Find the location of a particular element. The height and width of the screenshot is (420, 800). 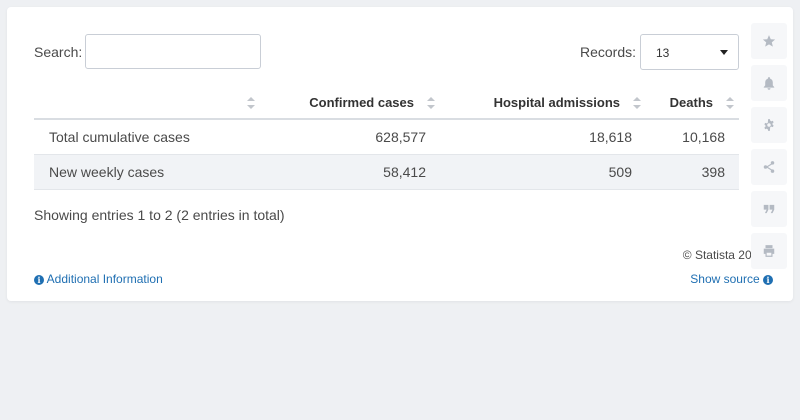

row-label: Total cumulative cases is located at coordinates (147, 137).